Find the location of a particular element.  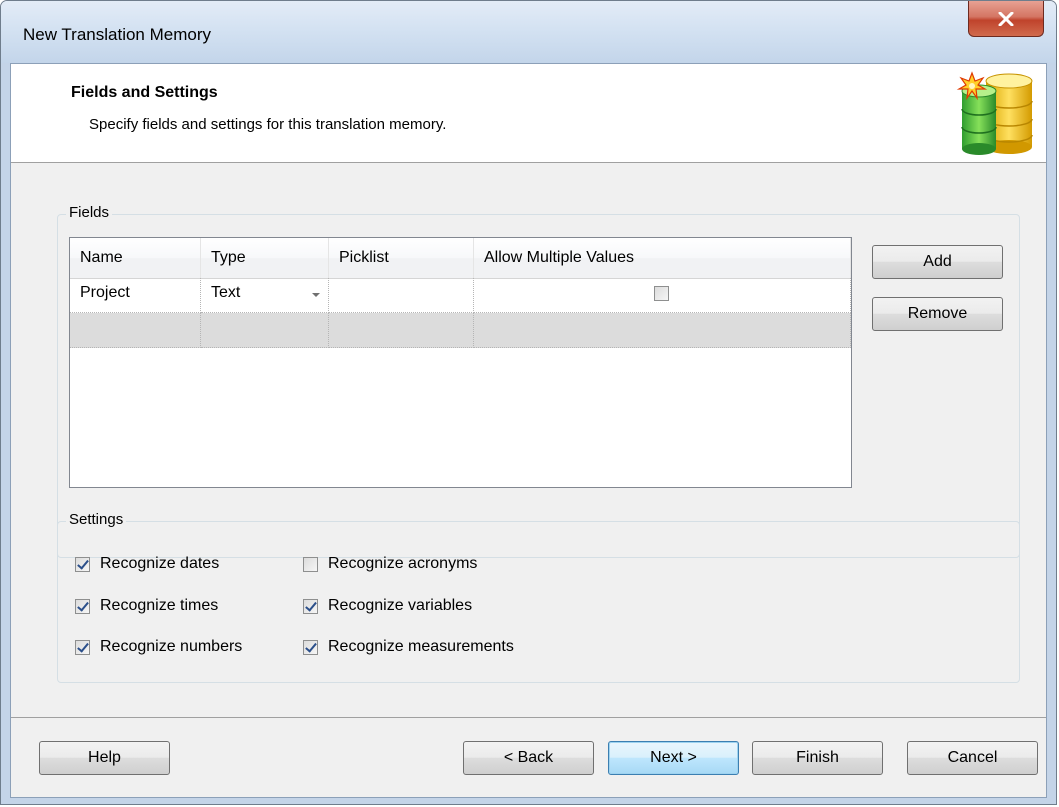

recognize-acronyms-checkbox is located at coordinates (310, 564).